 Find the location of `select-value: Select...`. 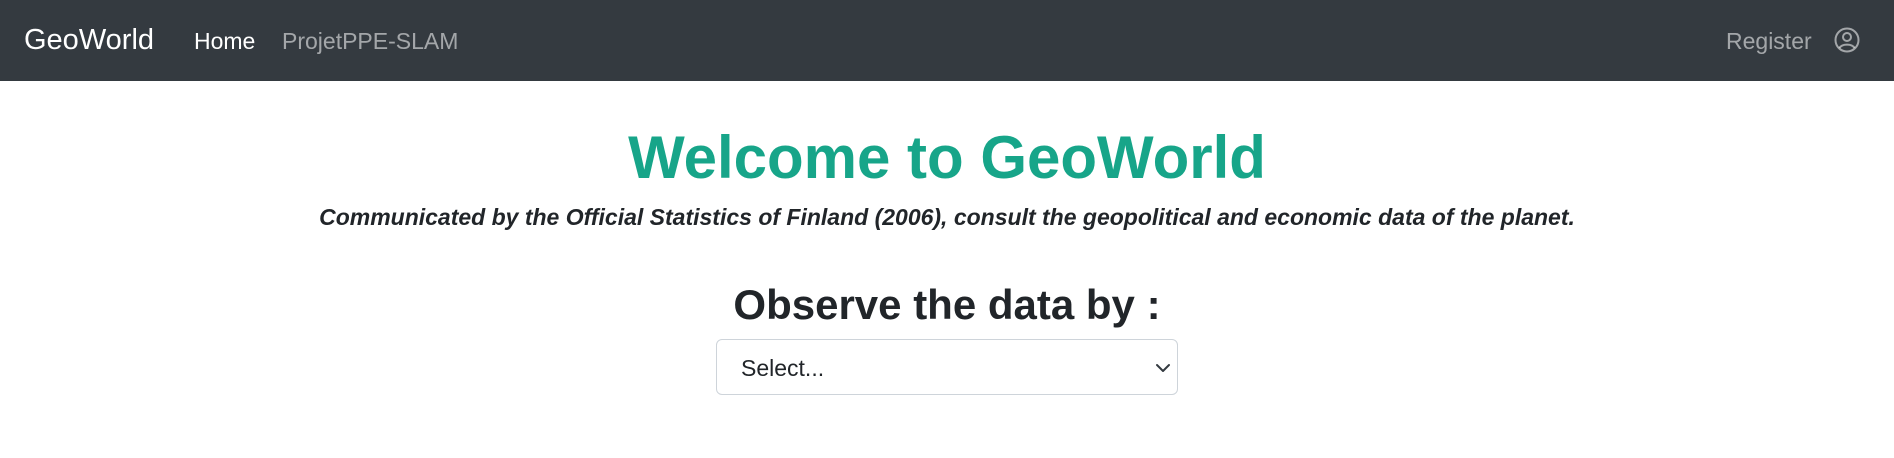

select-value: Select... is located at coordinates (783, 368).